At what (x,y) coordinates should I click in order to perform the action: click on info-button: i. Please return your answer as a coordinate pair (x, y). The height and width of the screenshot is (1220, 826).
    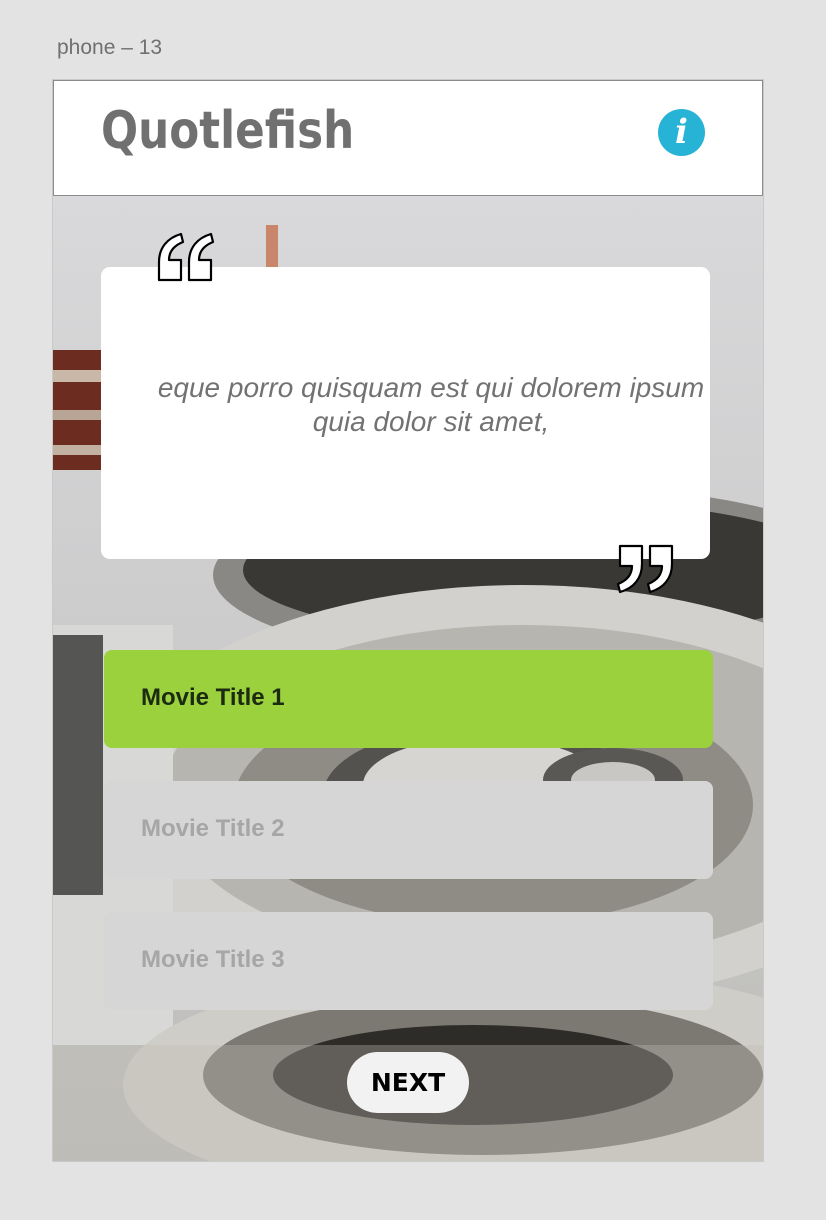
    Looking at the image, I should click on (681, 132).